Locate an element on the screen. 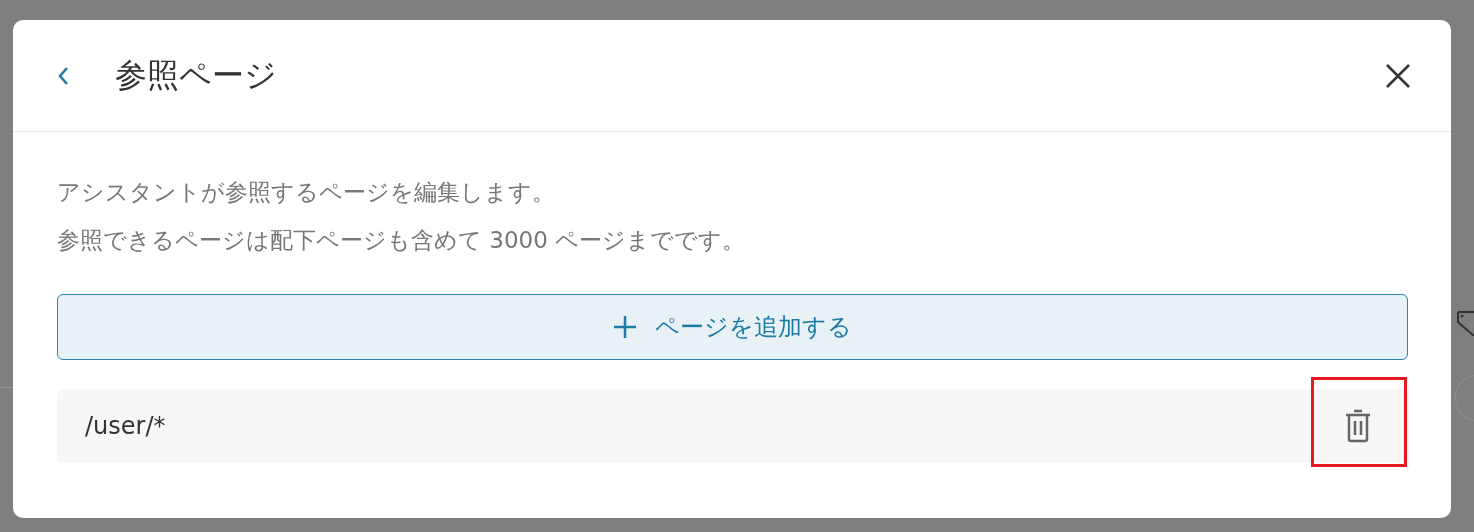 The image size is (1474, 532). dialog-title: 参照ページ is located at coordinates (196, 75).